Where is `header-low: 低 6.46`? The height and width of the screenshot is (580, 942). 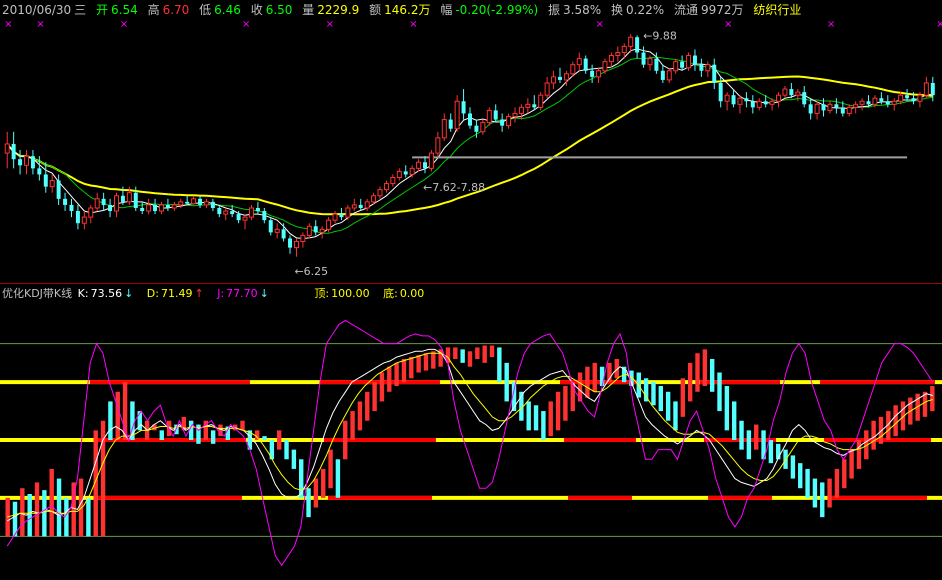
header-low: 低 6.46 is located at coordinates (220, 10).